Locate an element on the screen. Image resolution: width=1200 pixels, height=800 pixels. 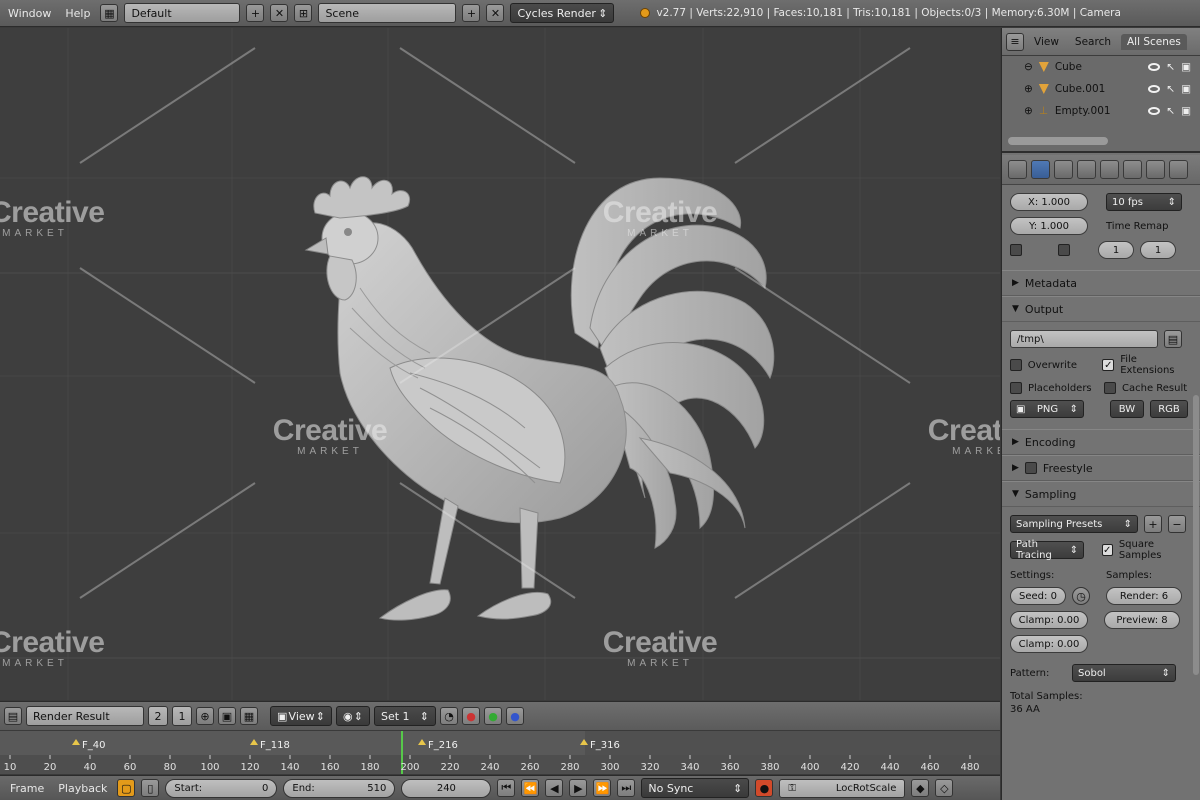
outliner-scrollbar is located at coordinates (1058, 141).